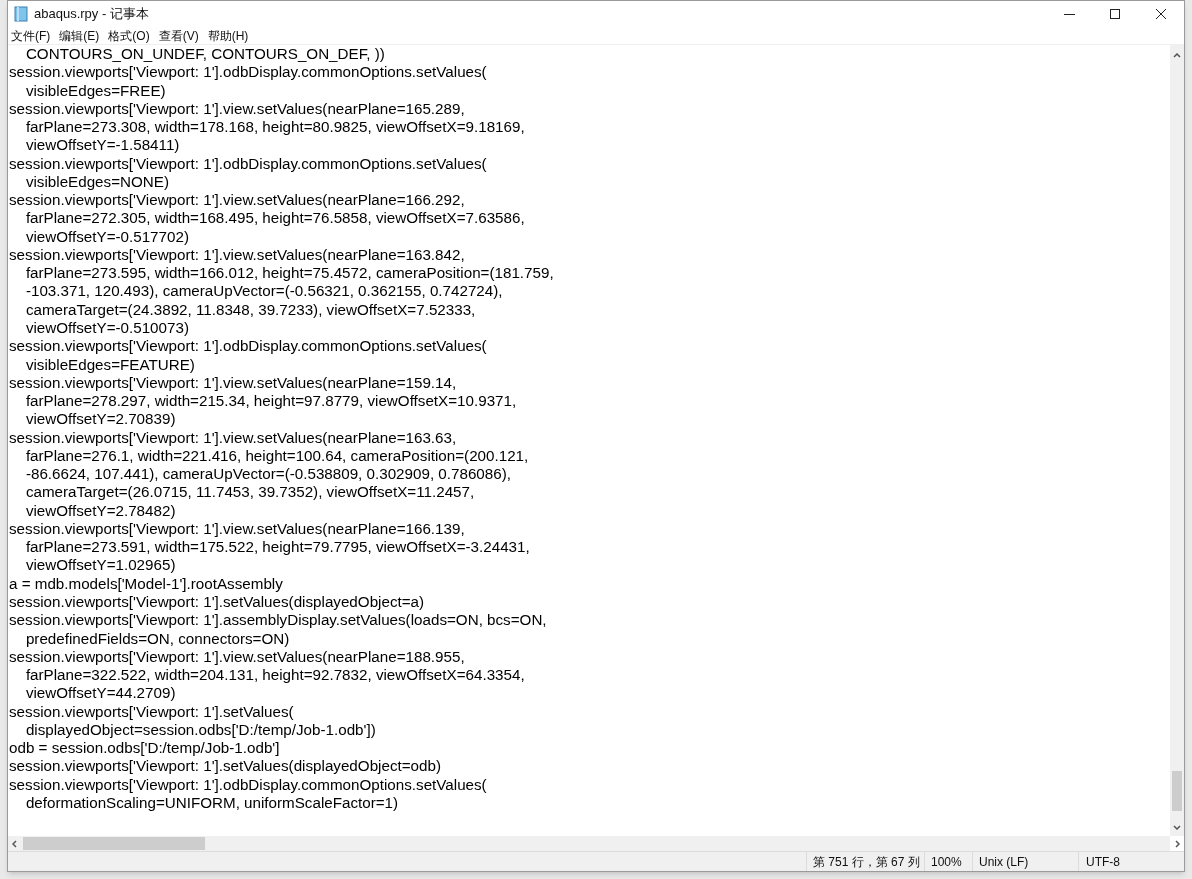 The width and height of the screenshot is (1192, 879). What do you see at coordinates (267, 474) in the screenshot?
I see `code-line: -86.6624, 107.441), cameraUpVector=(-0.538809, 0.302909, 0.786086),` at bounding box center [267, 474].